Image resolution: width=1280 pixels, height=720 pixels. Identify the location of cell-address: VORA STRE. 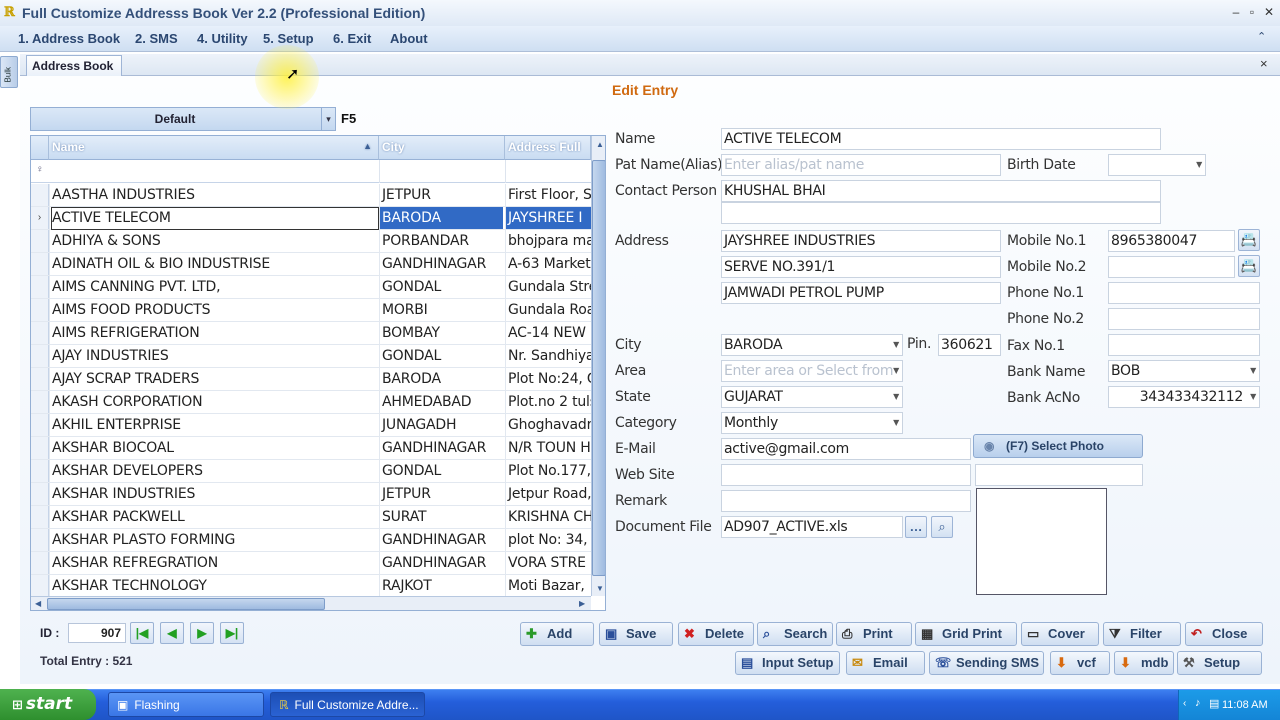
(548, 563).